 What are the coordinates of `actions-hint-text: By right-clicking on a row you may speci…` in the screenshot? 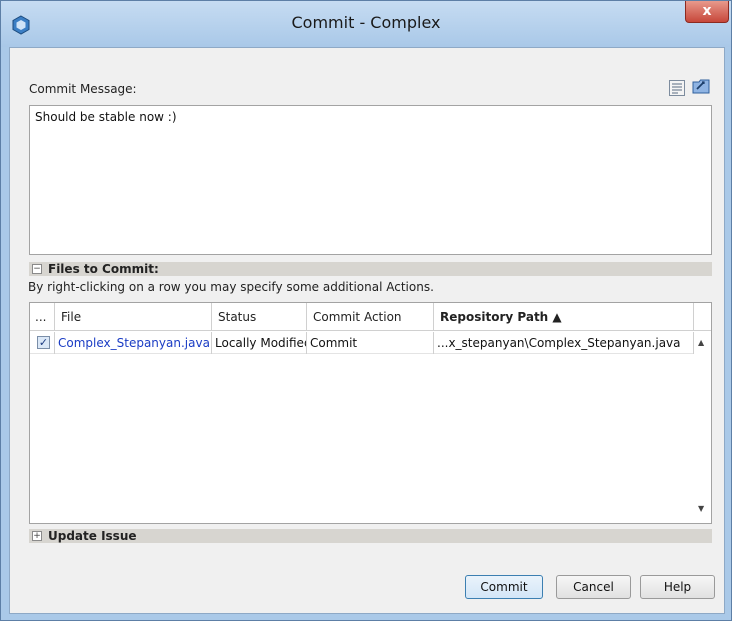 It's located at (231, 287).